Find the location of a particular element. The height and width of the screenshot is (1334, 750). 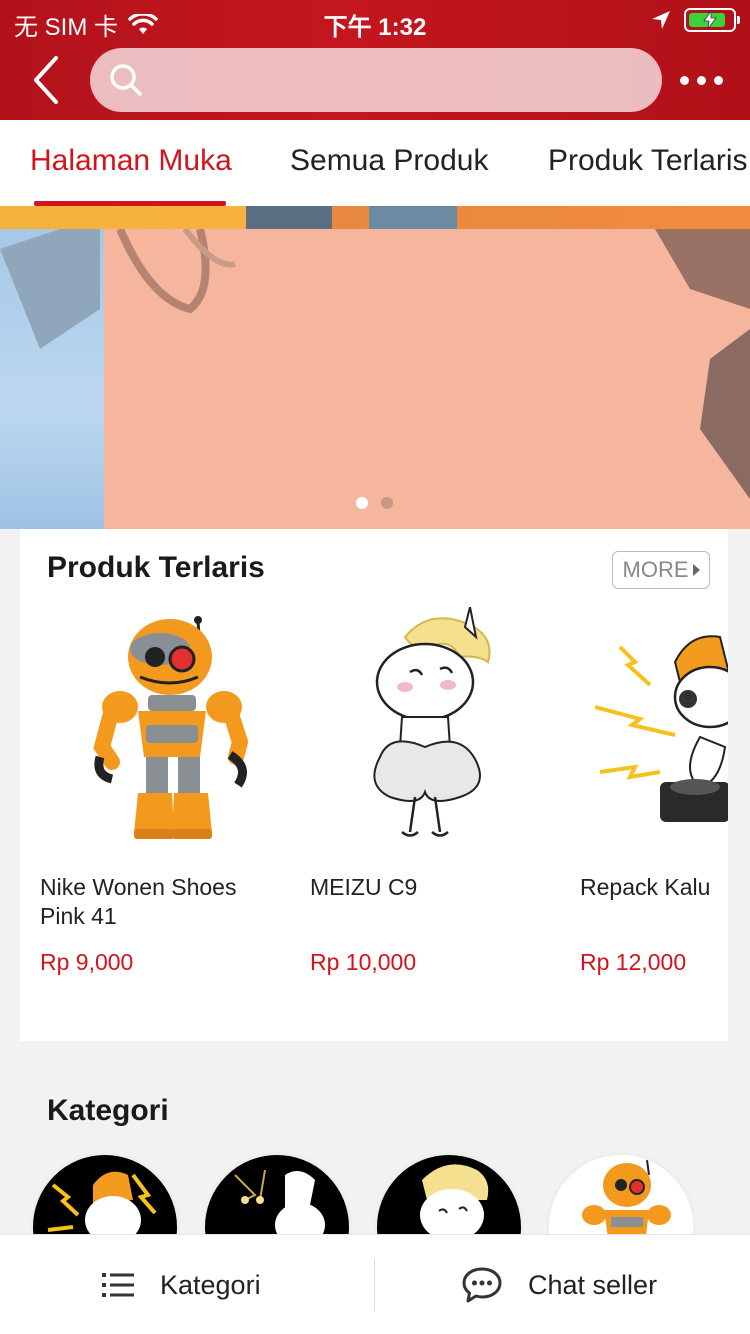

orange-robot-toy-icon is located at coordinates (626, 1197).